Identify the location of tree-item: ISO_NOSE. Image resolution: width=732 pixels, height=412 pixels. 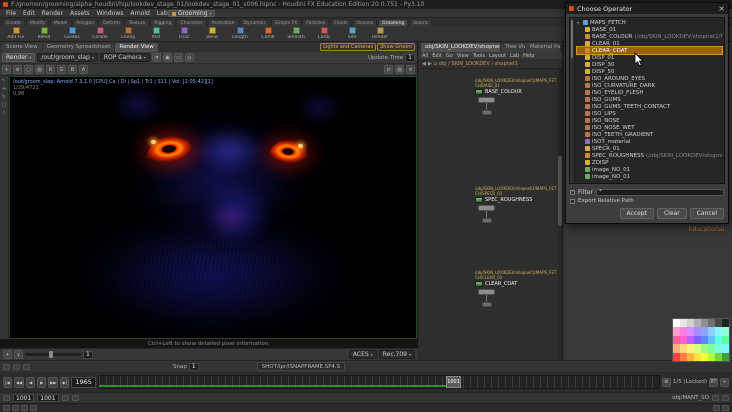
(649, 120).